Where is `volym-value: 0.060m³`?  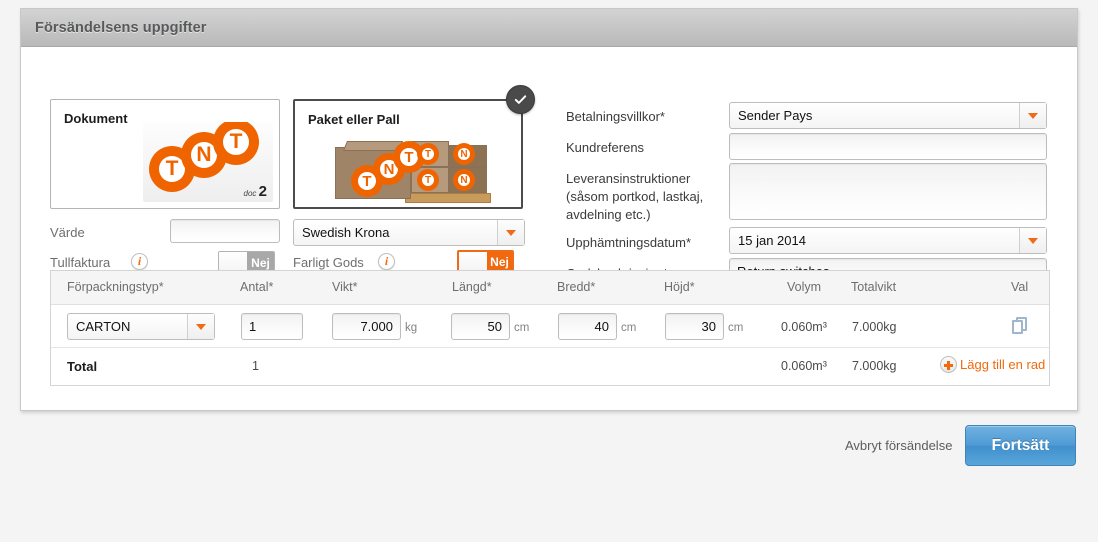
volym-value: 0.060m³ is located at coordinates (804, 327).